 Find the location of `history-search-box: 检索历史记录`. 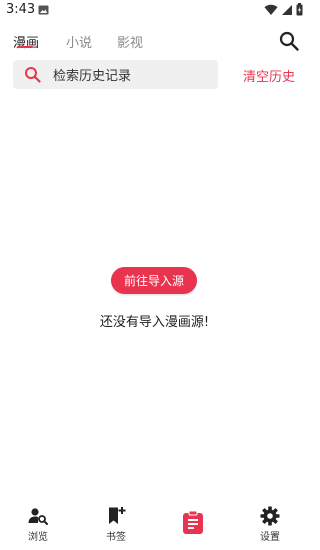

history-search-box: 检索历史记录 is located at coordinates (115, 74).